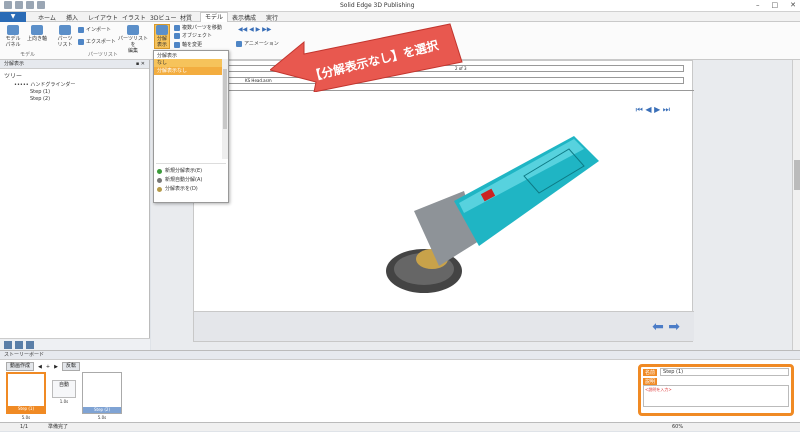  I want to click on tab-illustration: イラスト, so click(134, 17).